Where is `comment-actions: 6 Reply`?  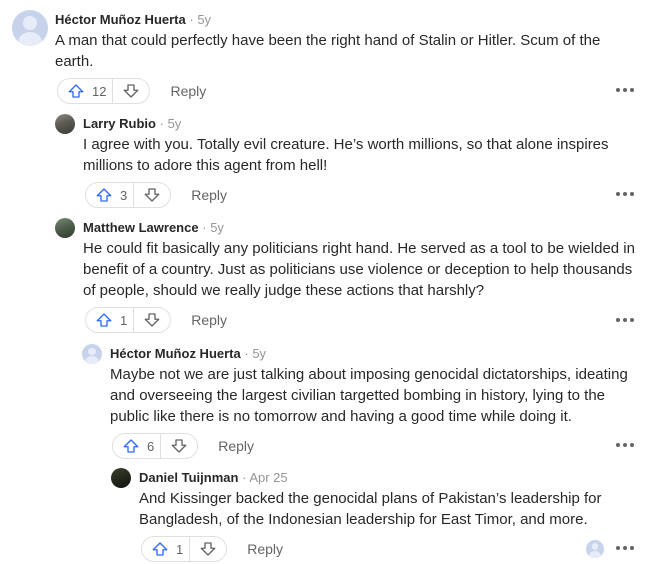 comment-actions: 6 Reply is located at coordinates (183, 446).